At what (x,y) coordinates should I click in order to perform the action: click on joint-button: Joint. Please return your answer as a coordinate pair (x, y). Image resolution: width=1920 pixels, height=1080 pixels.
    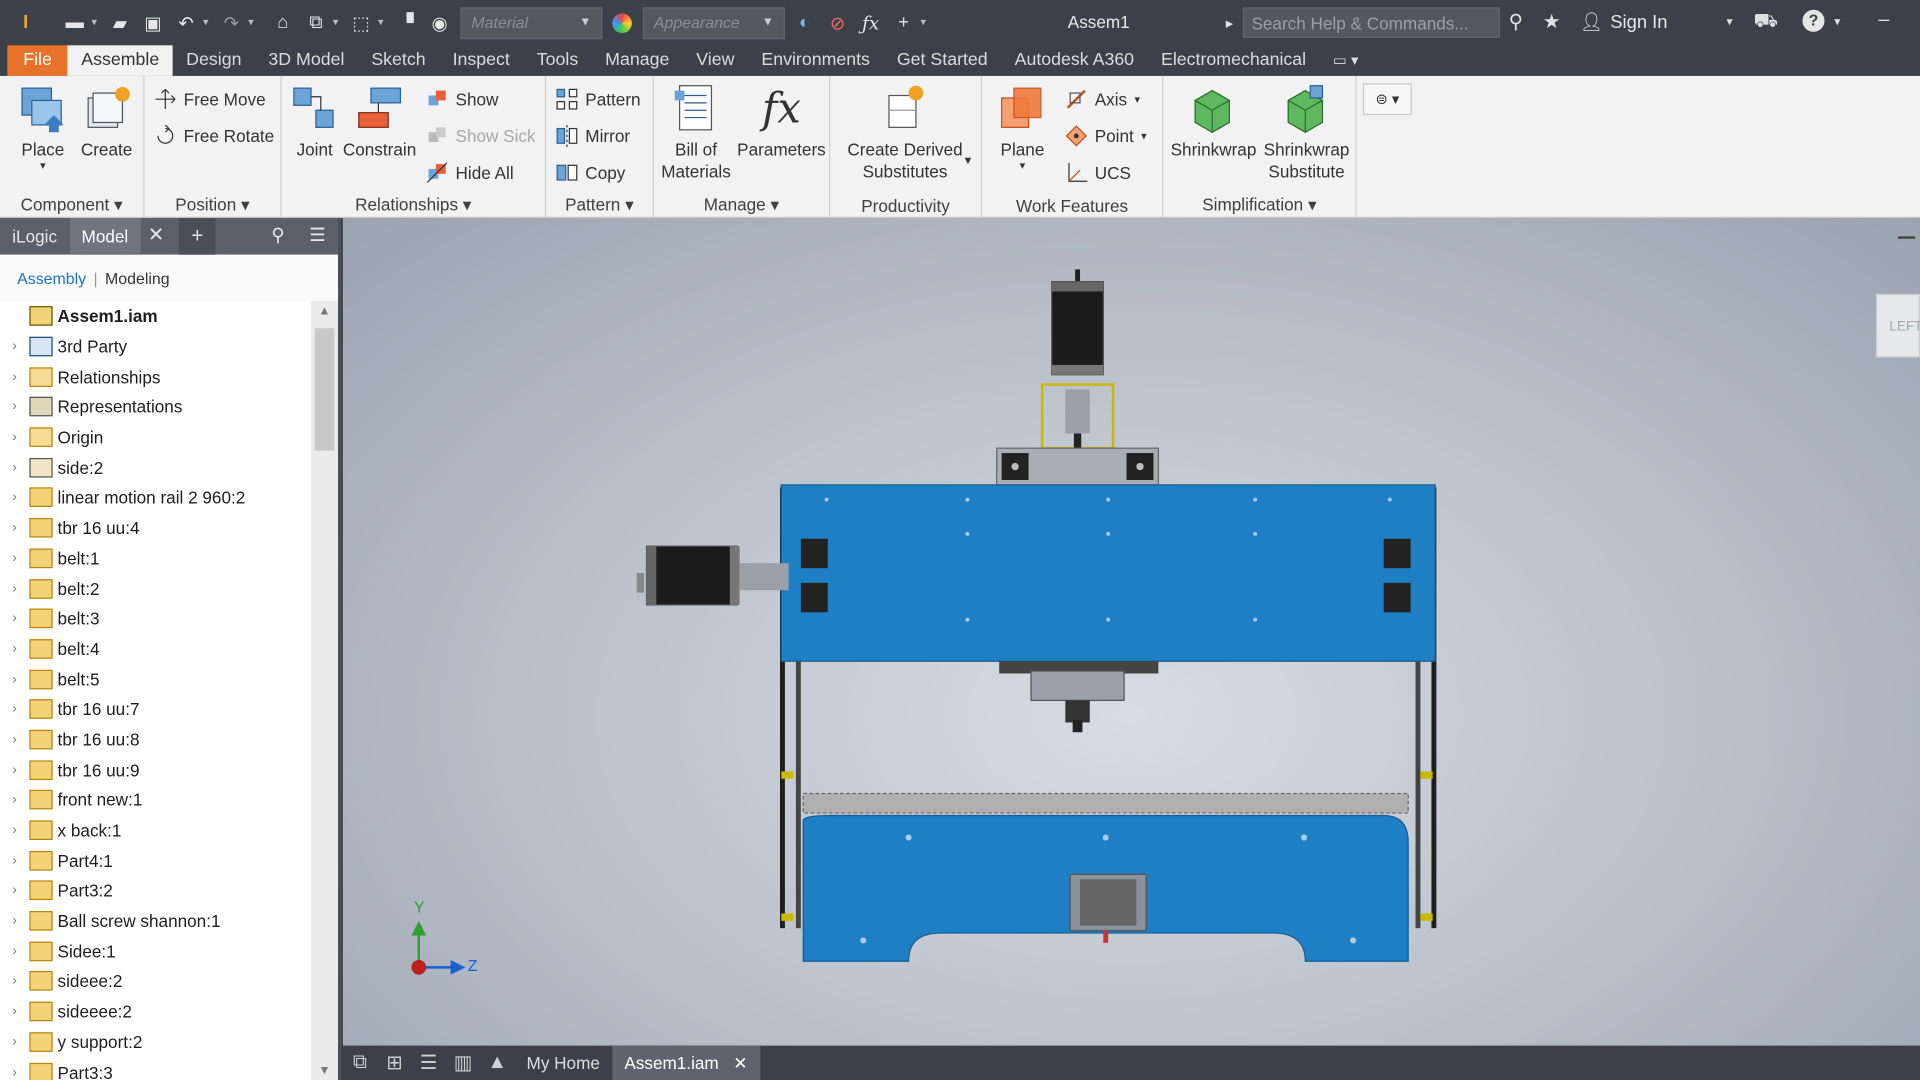
    Looking at the image, I should click on (314, 121).